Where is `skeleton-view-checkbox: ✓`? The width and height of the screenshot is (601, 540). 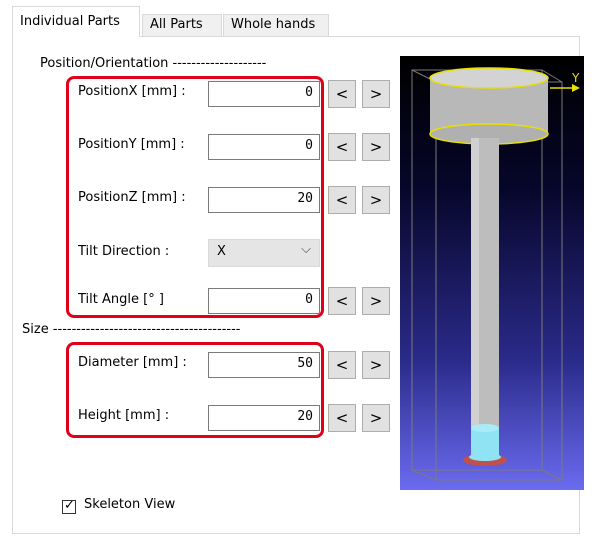 skeleton-view-checkbox: ✓ is located at coordinates (69, 506).